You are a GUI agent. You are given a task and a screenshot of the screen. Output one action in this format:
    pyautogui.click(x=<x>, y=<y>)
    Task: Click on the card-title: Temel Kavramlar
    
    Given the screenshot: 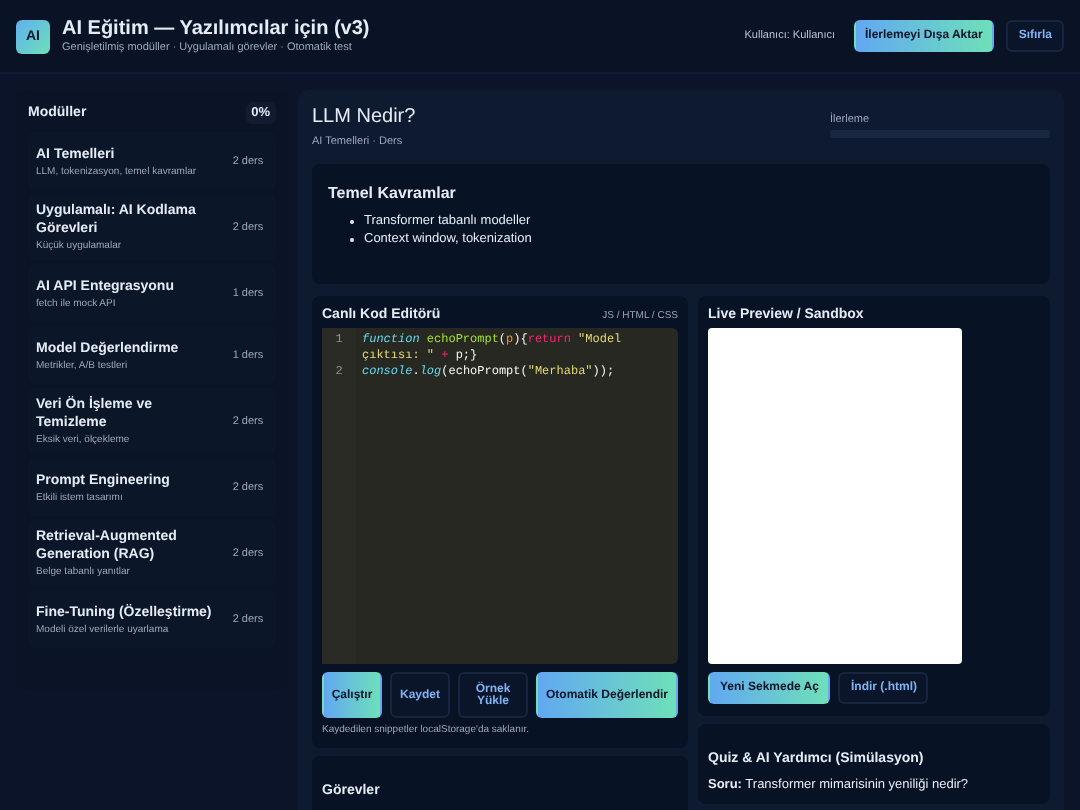 What is the action you would take?
    pyautogui.click(x=393, y=193)
    